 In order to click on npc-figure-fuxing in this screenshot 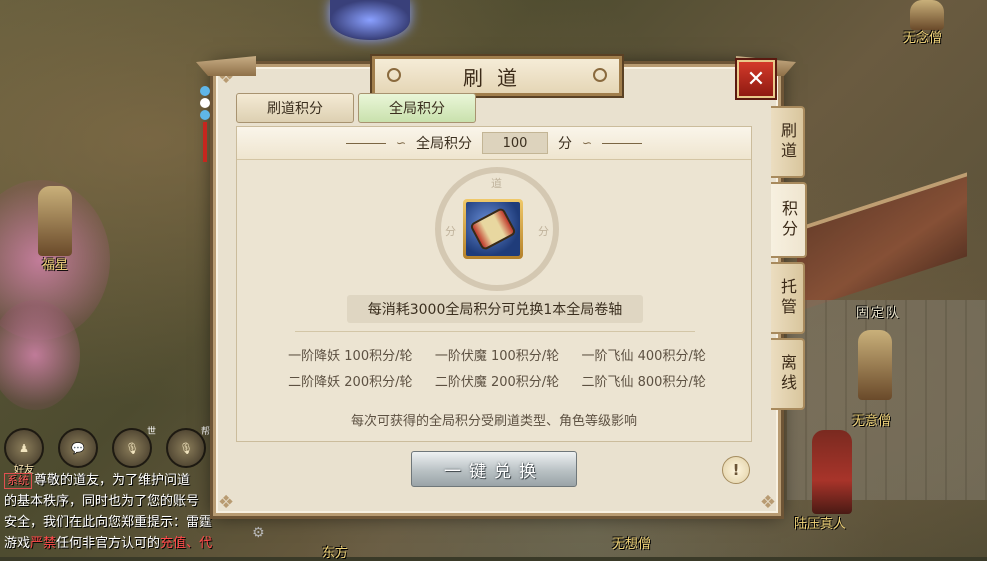, I will do `click(55, 221)`.